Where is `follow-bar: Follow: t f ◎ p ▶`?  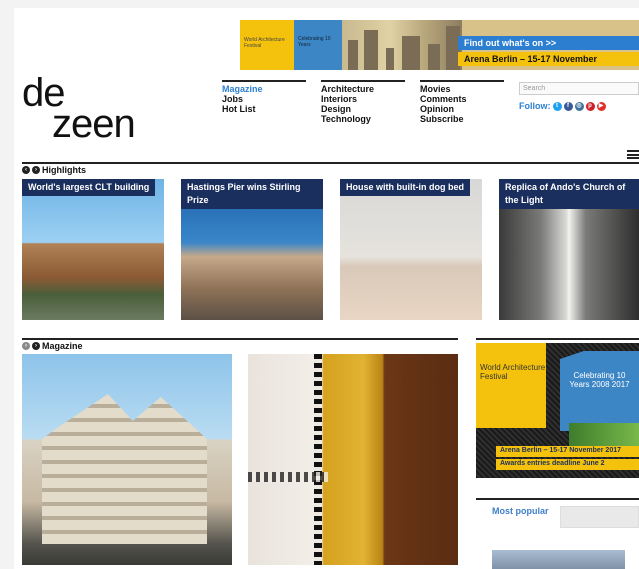 follow-bar: Follow: t f ◎ p ▶ is located at coordinates (562, 106).